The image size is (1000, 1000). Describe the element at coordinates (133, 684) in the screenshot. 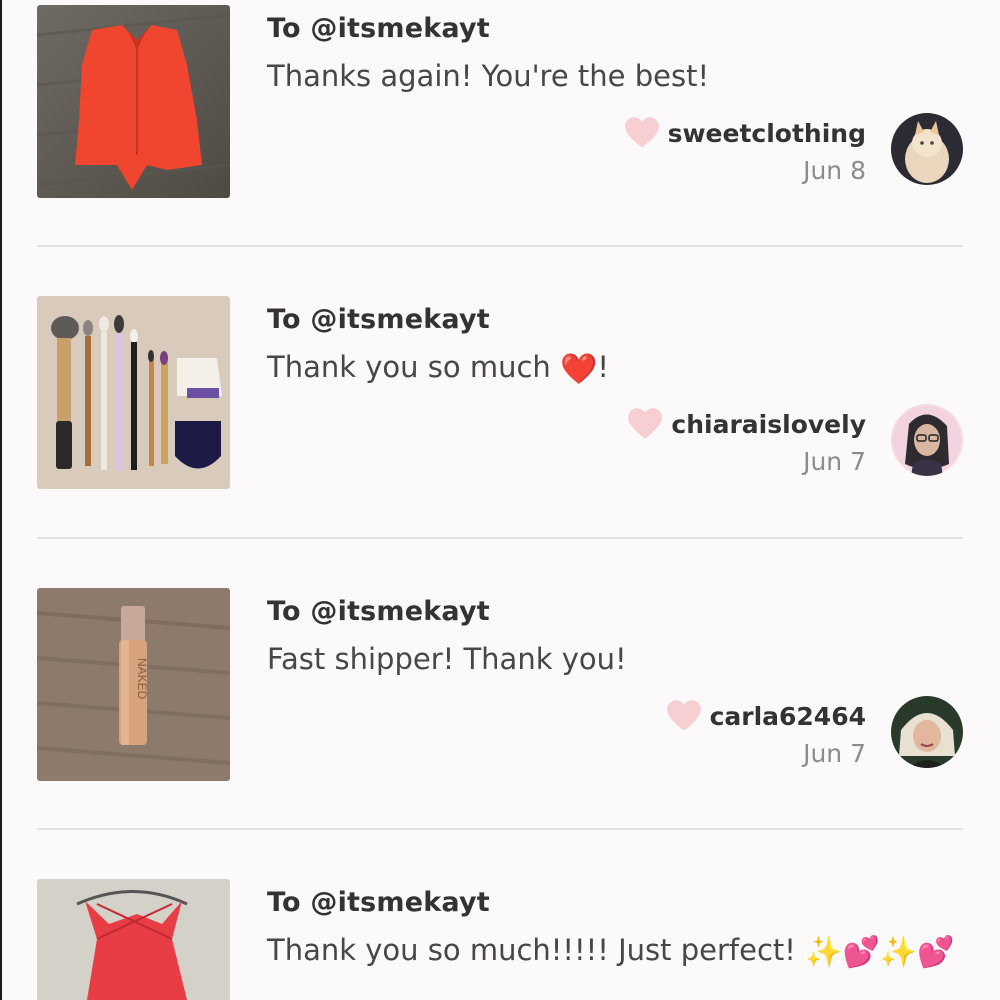

I see `listing-thumbnail: NAKED` at that location.